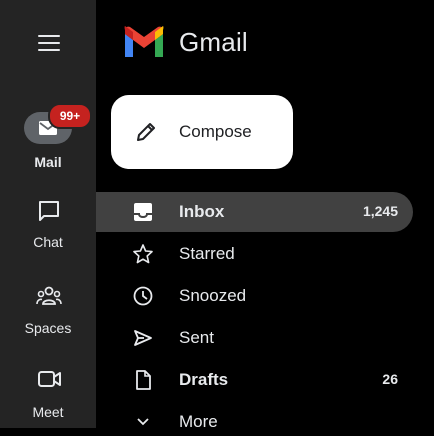 This screenshot has height=436, width=434. I want to click on rail-label-chat: Chat, so click(48, 242).